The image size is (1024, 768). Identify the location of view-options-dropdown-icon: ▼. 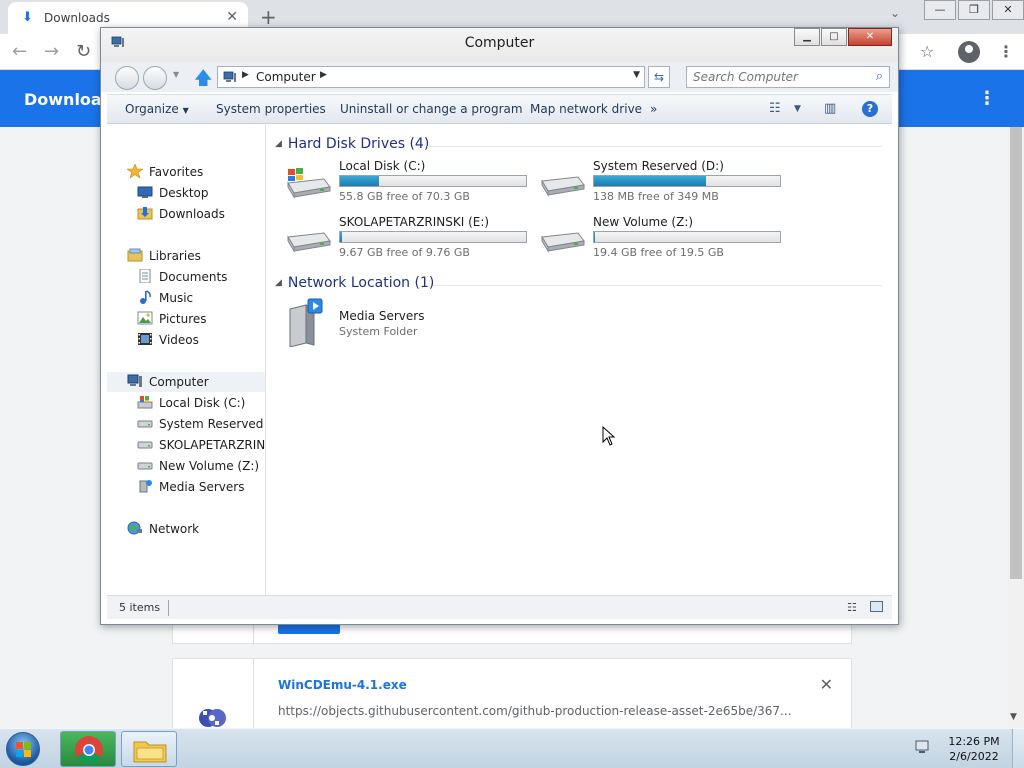
(797, 109).